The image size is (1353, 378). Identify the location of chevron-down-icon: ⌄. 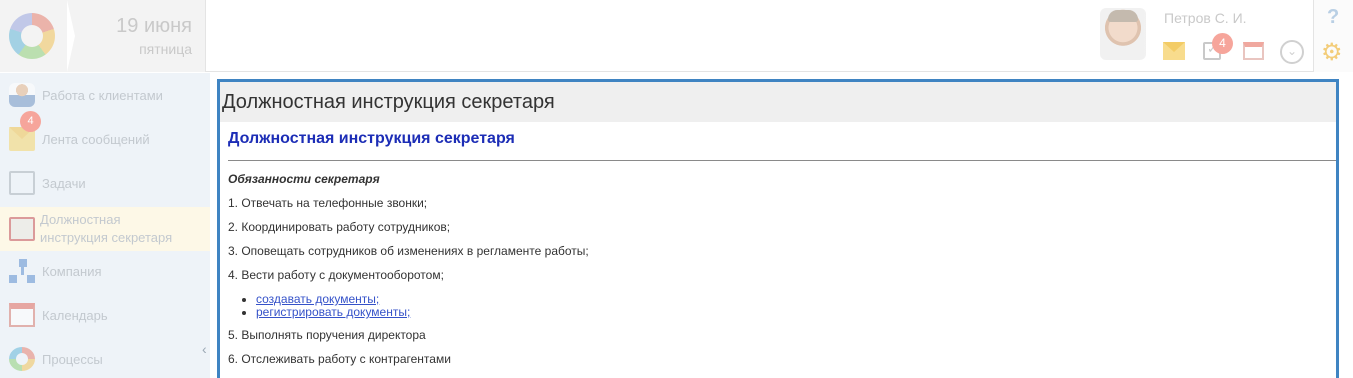
(1292, 52).